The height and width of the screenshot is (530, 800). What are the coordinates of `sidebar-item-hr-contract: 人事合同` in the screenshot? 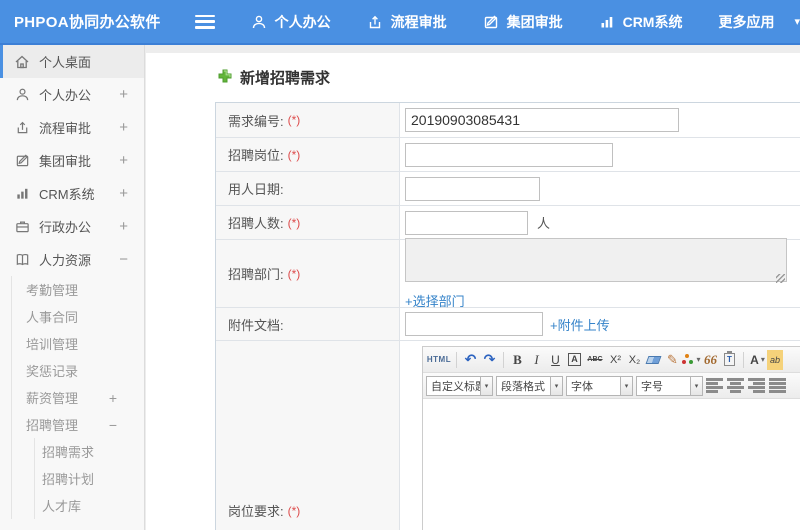 It's located at (78, 316).